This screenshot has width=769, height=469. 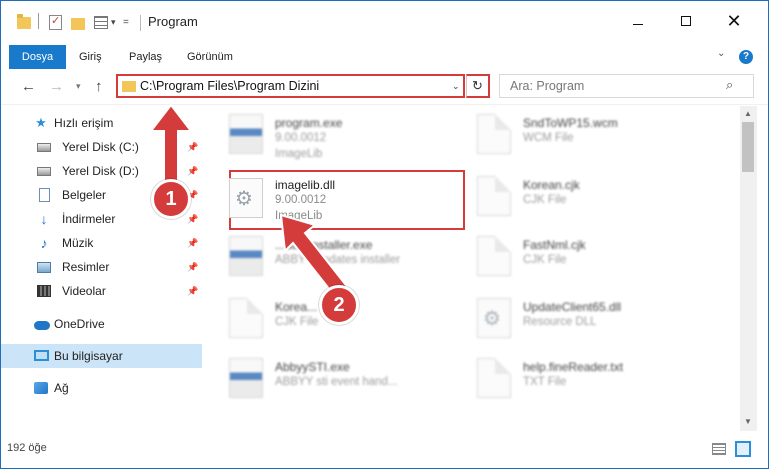 What do you see at coordinates (41, 122) in the screenshot?
I see `star-icon: ★` at bounding box center [41, 122].